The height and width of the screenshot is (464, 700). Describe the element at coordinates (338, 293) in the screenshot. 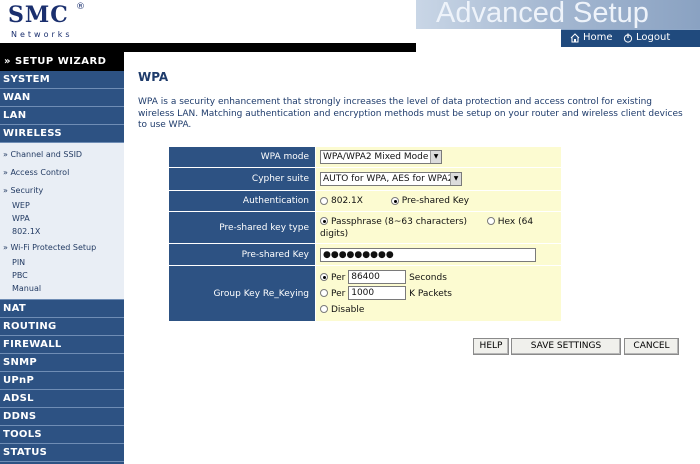

I see `rekey-per-label-2: Per` at that location.